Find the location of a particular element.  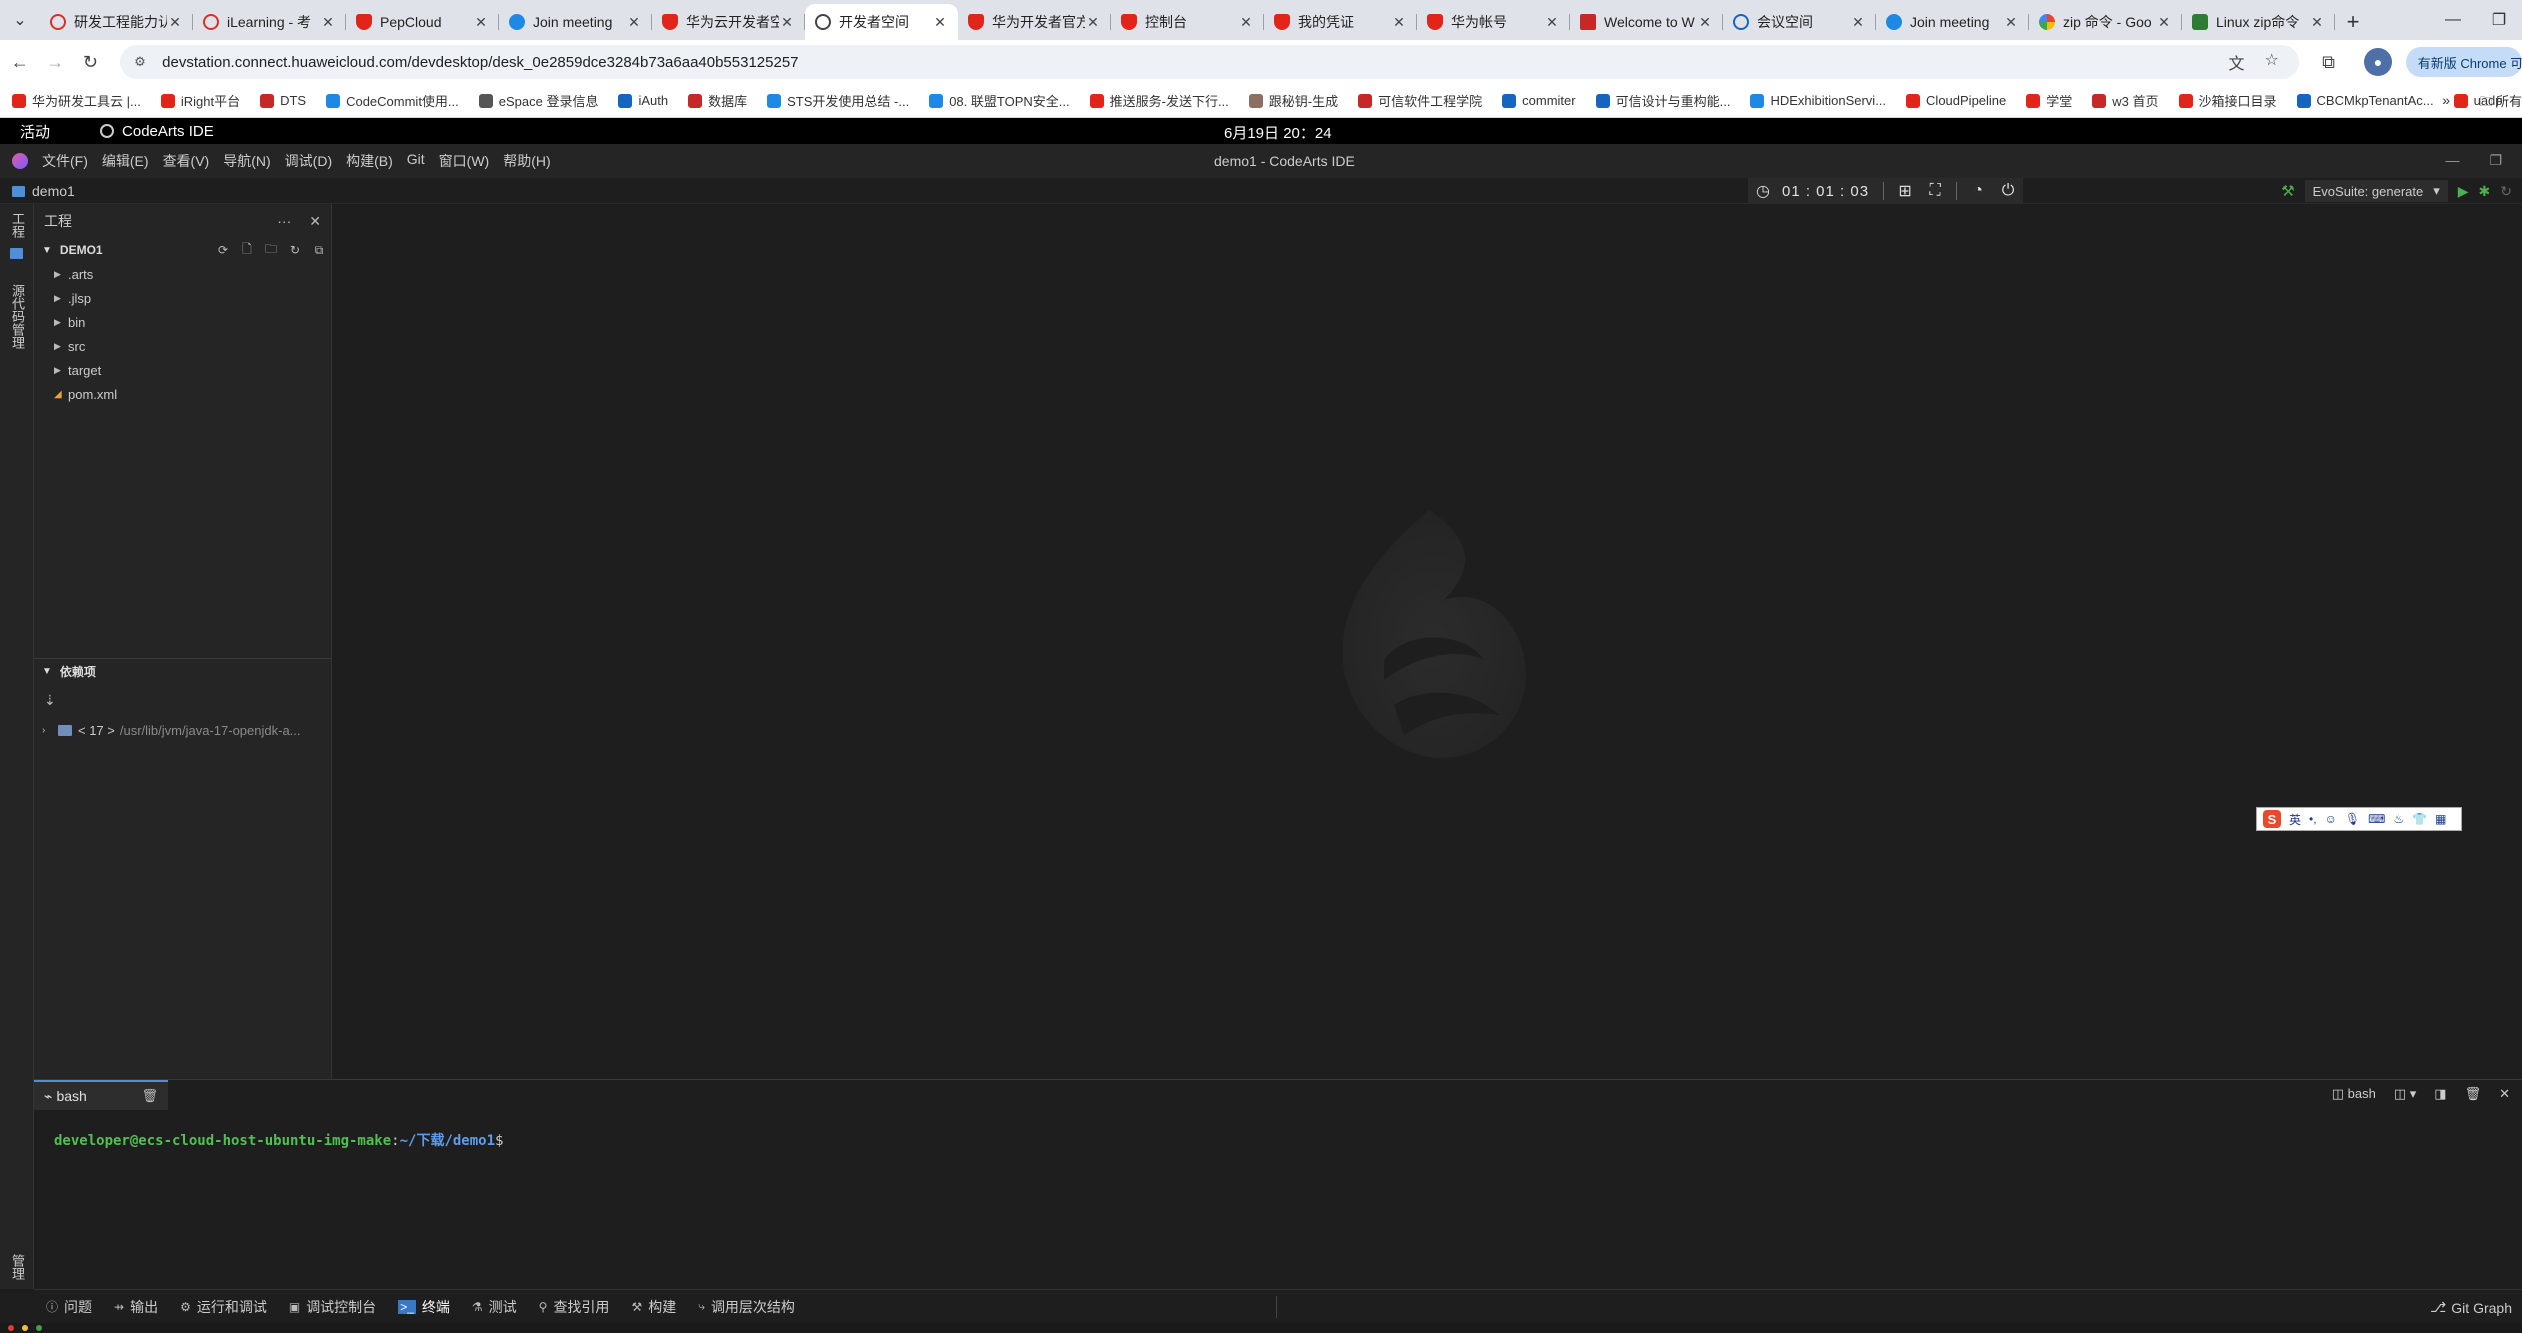

bookmark-star-icon: ☆ is located at coordinates (2272, 62).